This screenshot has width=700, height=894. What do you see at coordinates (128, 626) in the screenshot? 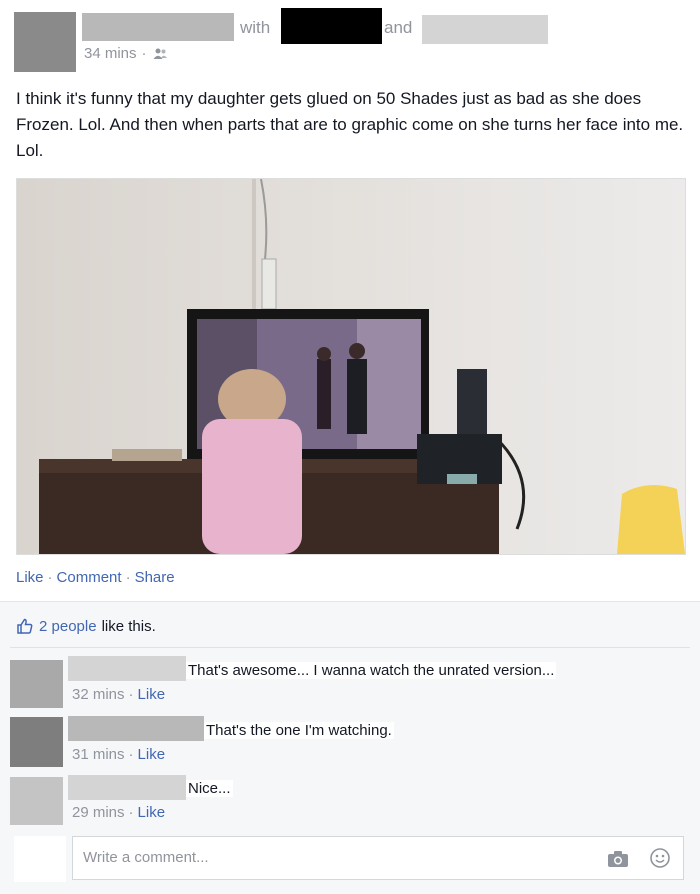
I see `likes-suffix: like this.` at bounding box center [128, 626].